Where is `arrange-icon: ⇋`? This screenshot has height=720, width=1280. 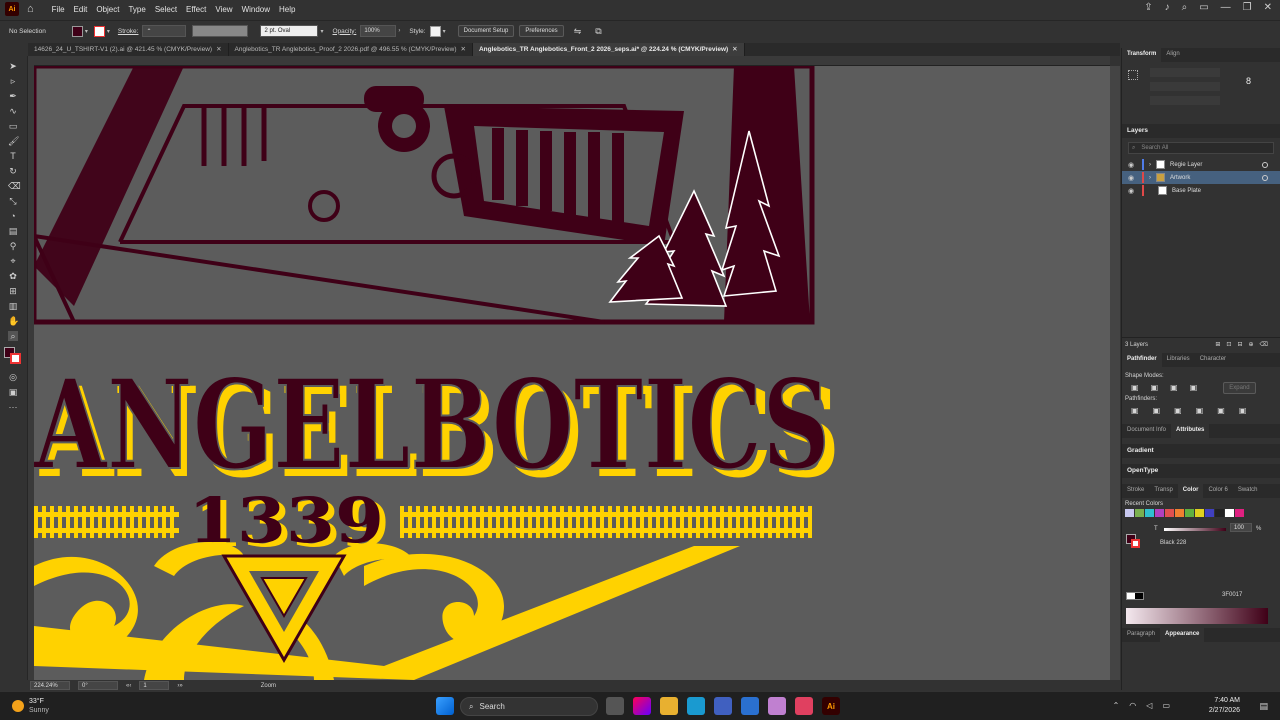 arrange-icon: ⇋ is located at coordinates (578, 31).